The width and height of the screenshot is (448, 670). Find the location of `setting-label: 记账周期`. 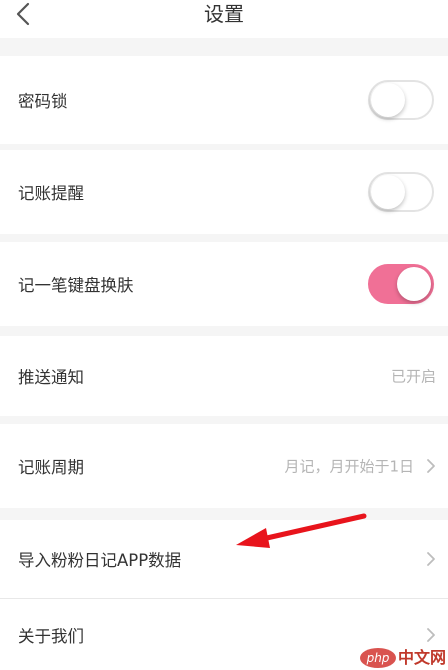

setting-label: 记账周期 is located at coordinates (51, 467).